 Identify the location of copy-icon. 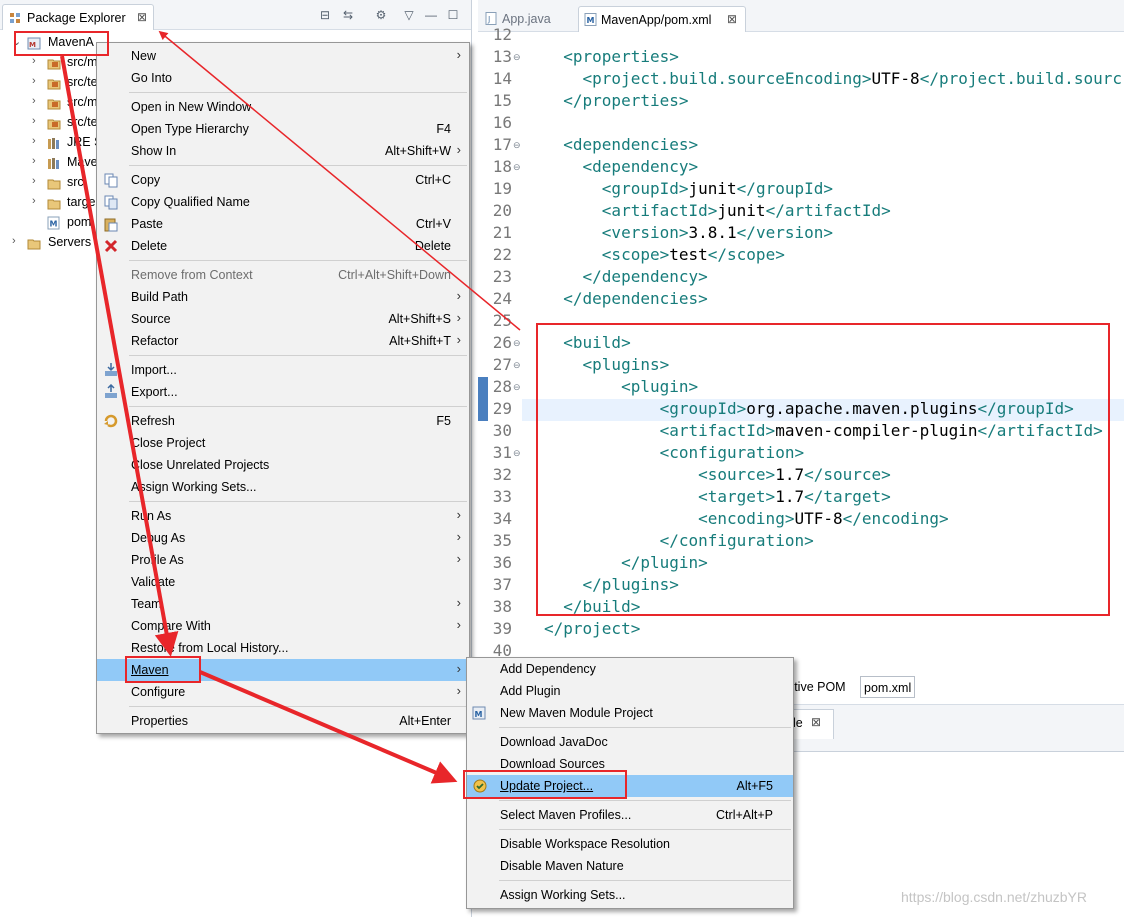
(111, 180).